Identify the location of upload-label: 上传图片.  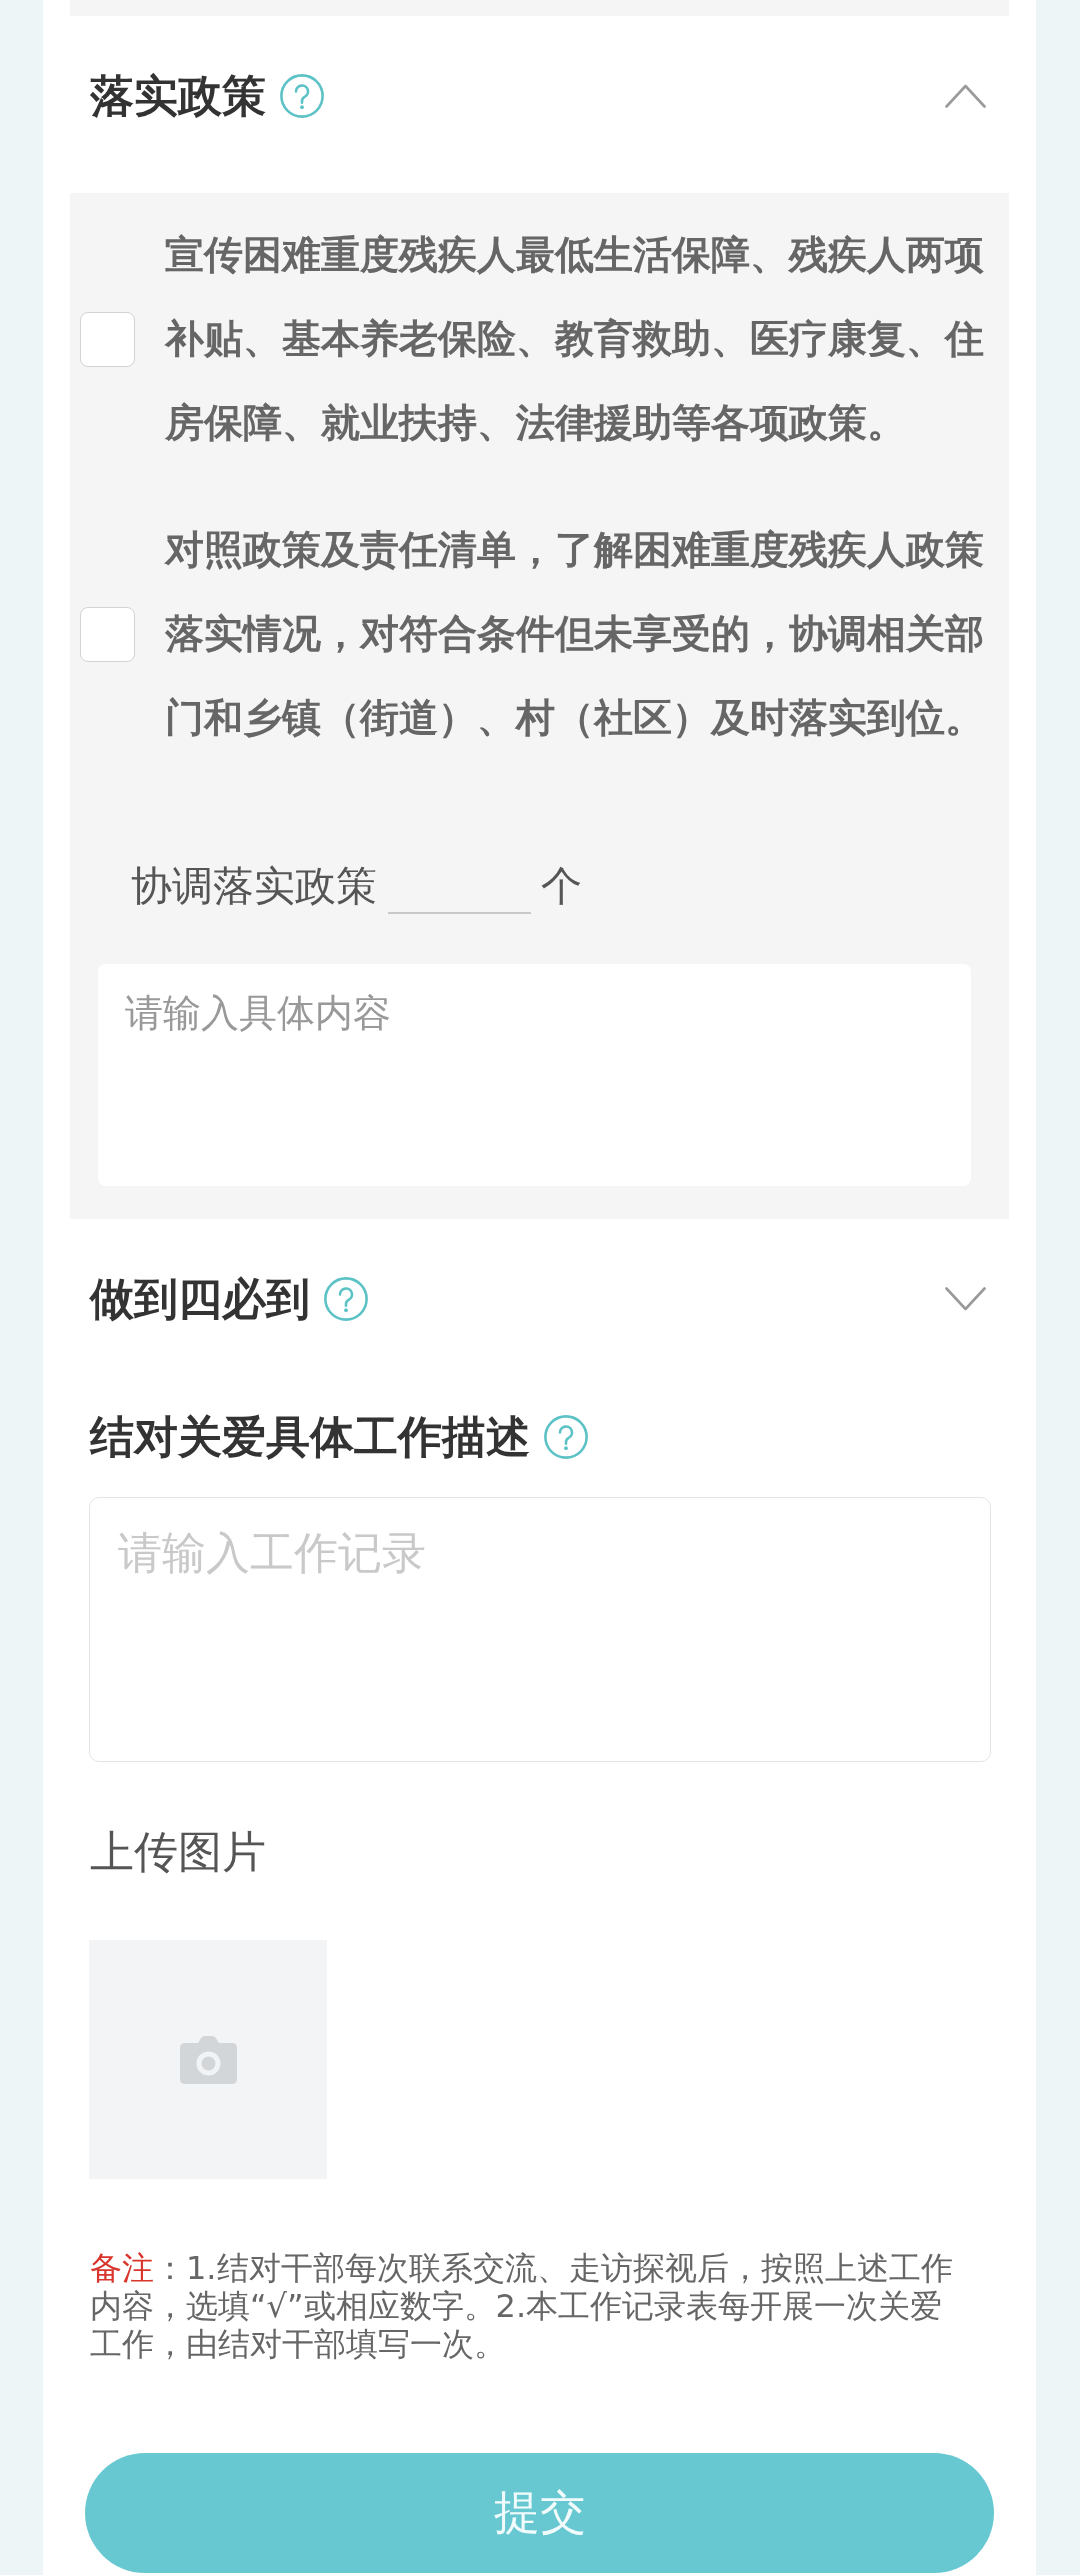
(178, 1852).